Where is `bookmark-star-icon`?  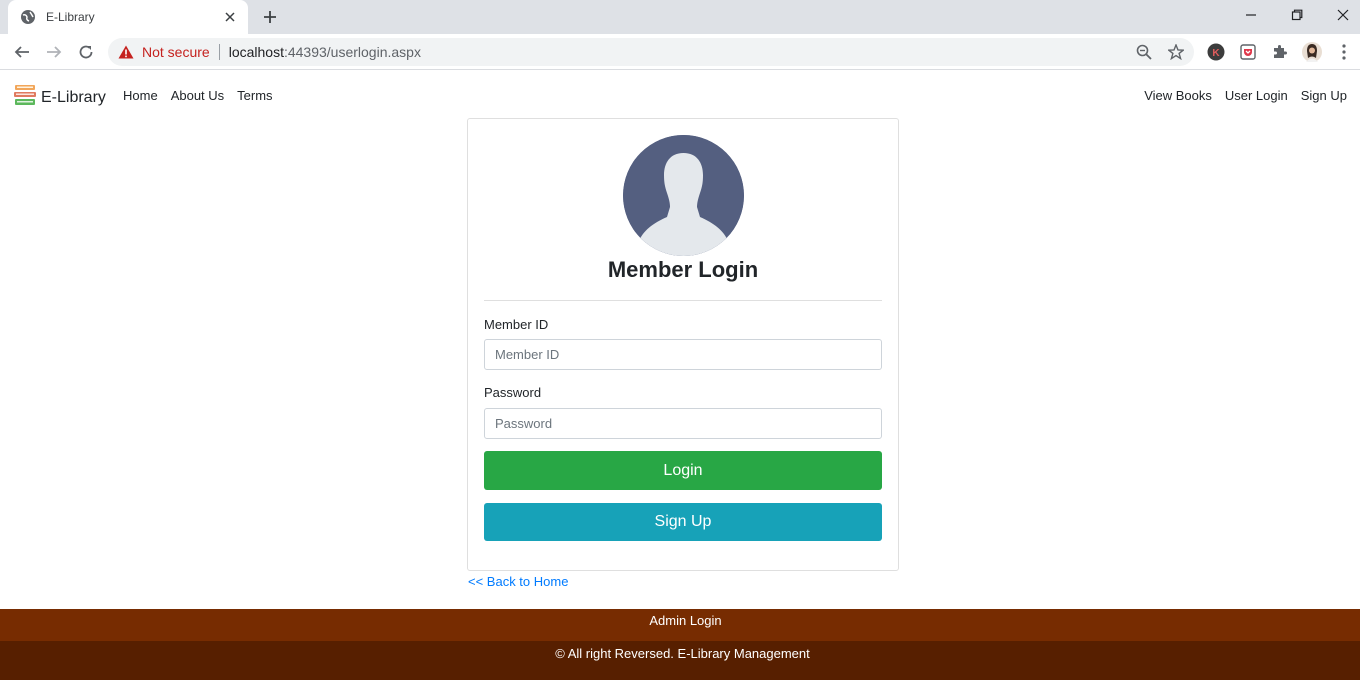
bookmark-star-icon is located at coordinates (1176, 52).